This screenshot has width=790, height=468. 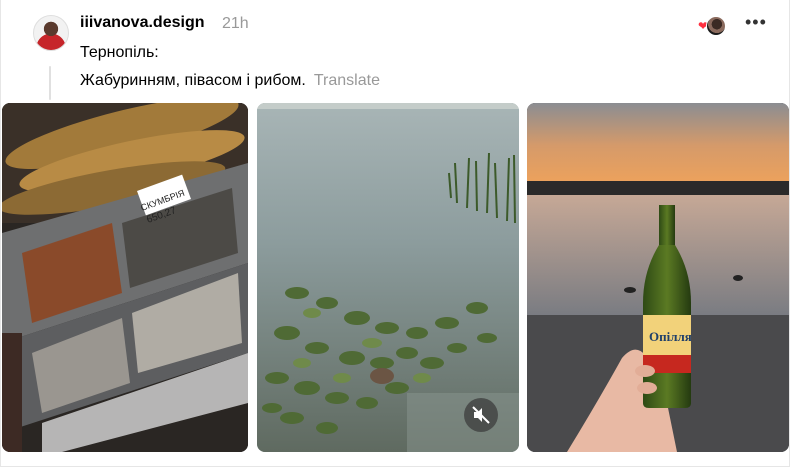 I want to click on liker-avatar, so click(x=716, y=26).